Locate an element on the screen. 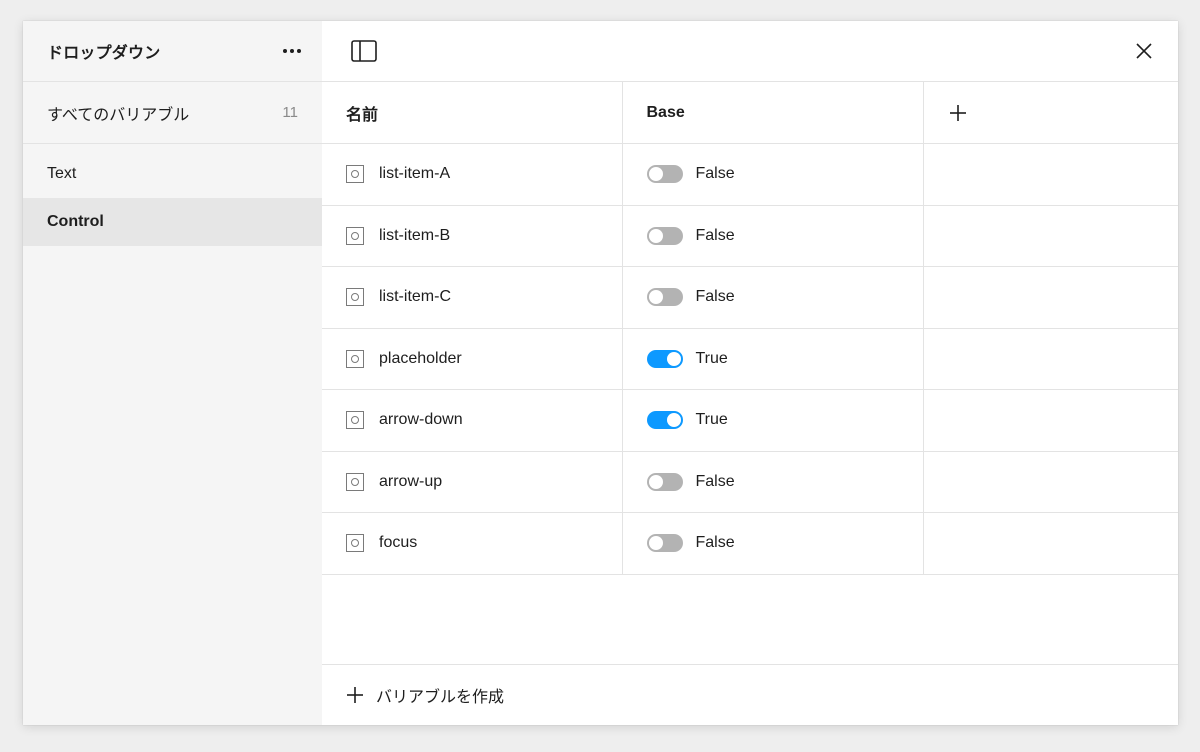  close-icon is located at coordinates (1144, 51).